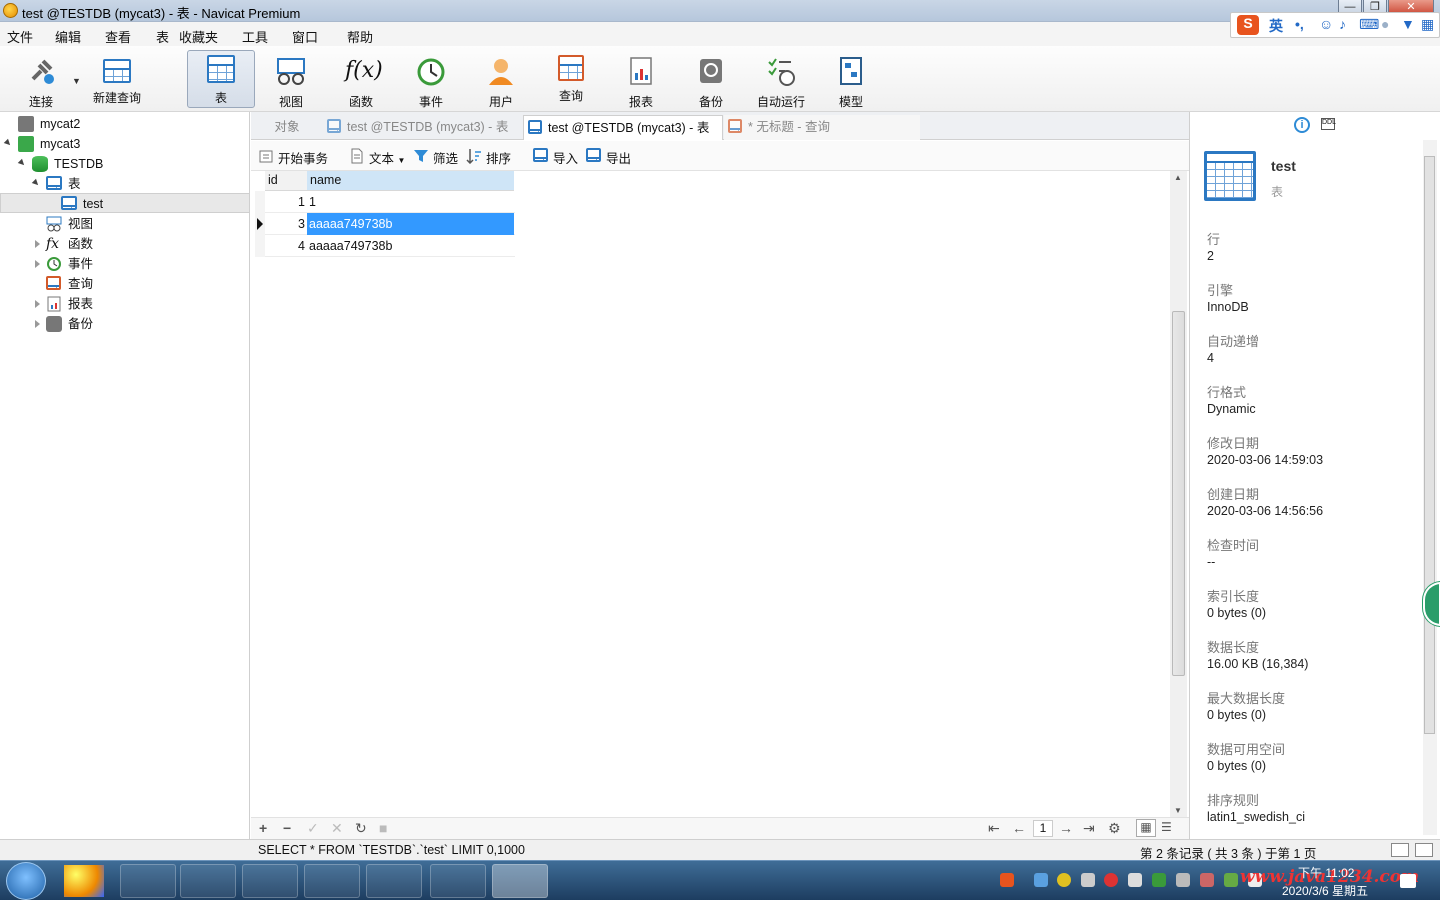  I want to click on clock-time: 下午 11:02, so click(1326, 872).